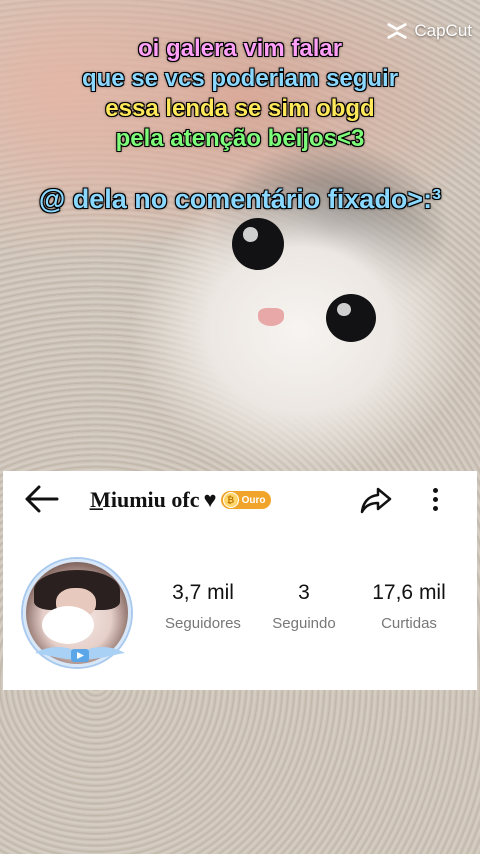  Describe the element at coordinates (435, 500) in the screenshot. I see `more-vertical-icon` at that location.